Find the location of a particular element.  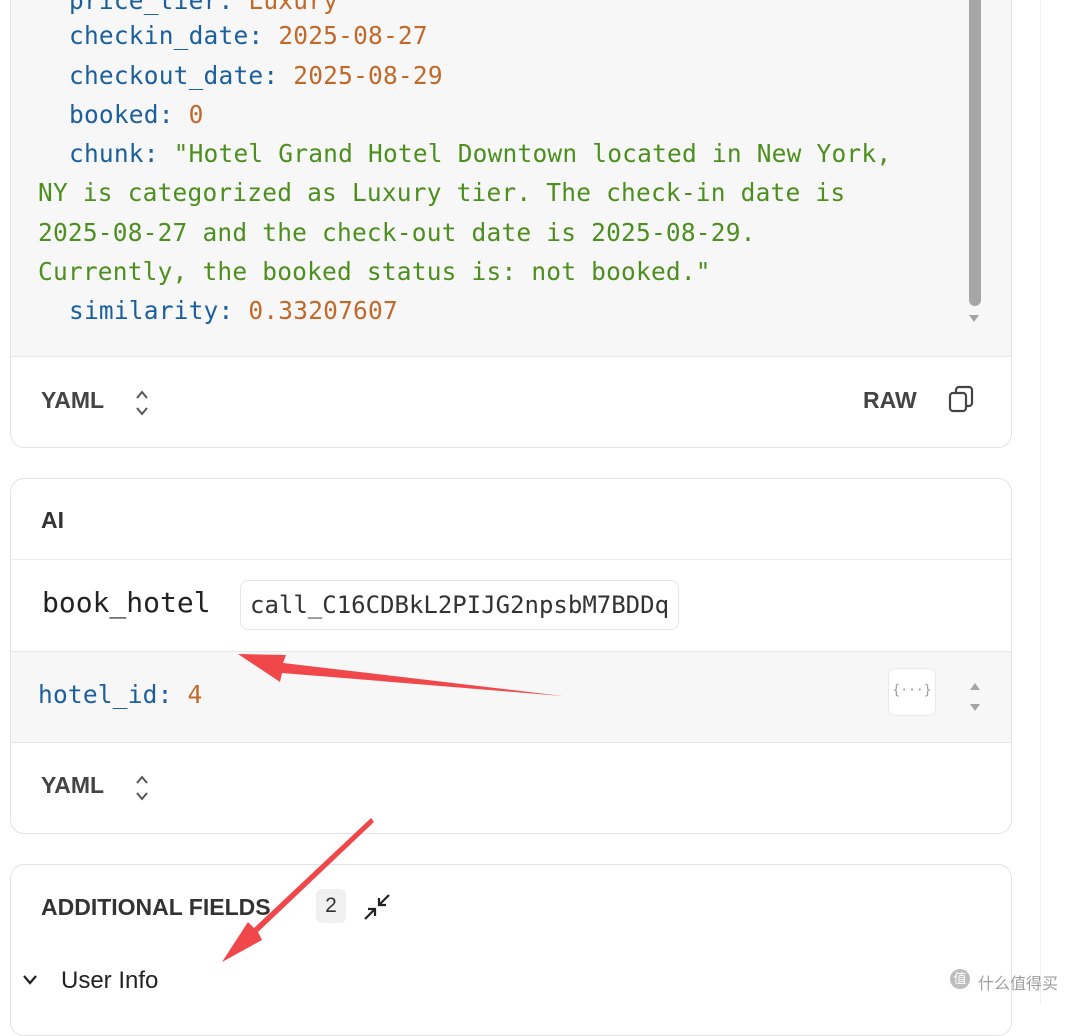

json-view-button: {···} is located at coordinates (912, 692).